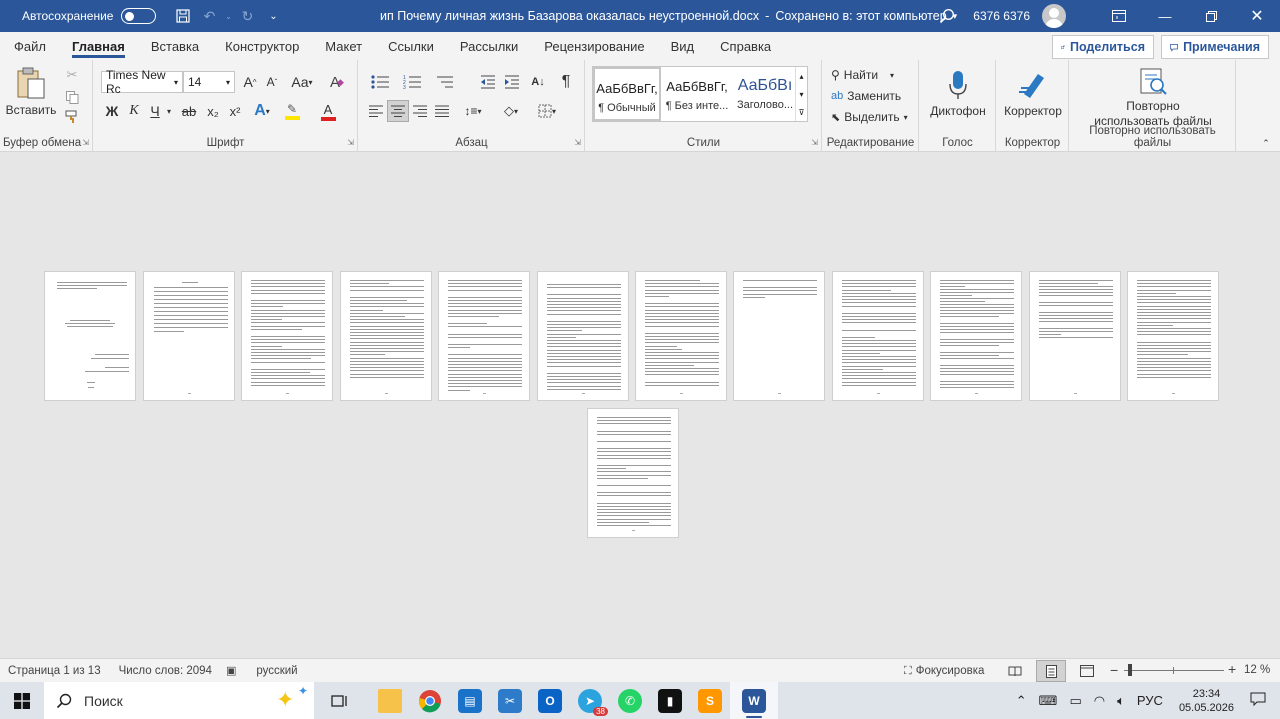 This screenshot has width=1280, height=719. What do you see at coordinates (488, 82) in the screenshot?
I see `decrease-indent-icon` at bounding box center [488, 82].